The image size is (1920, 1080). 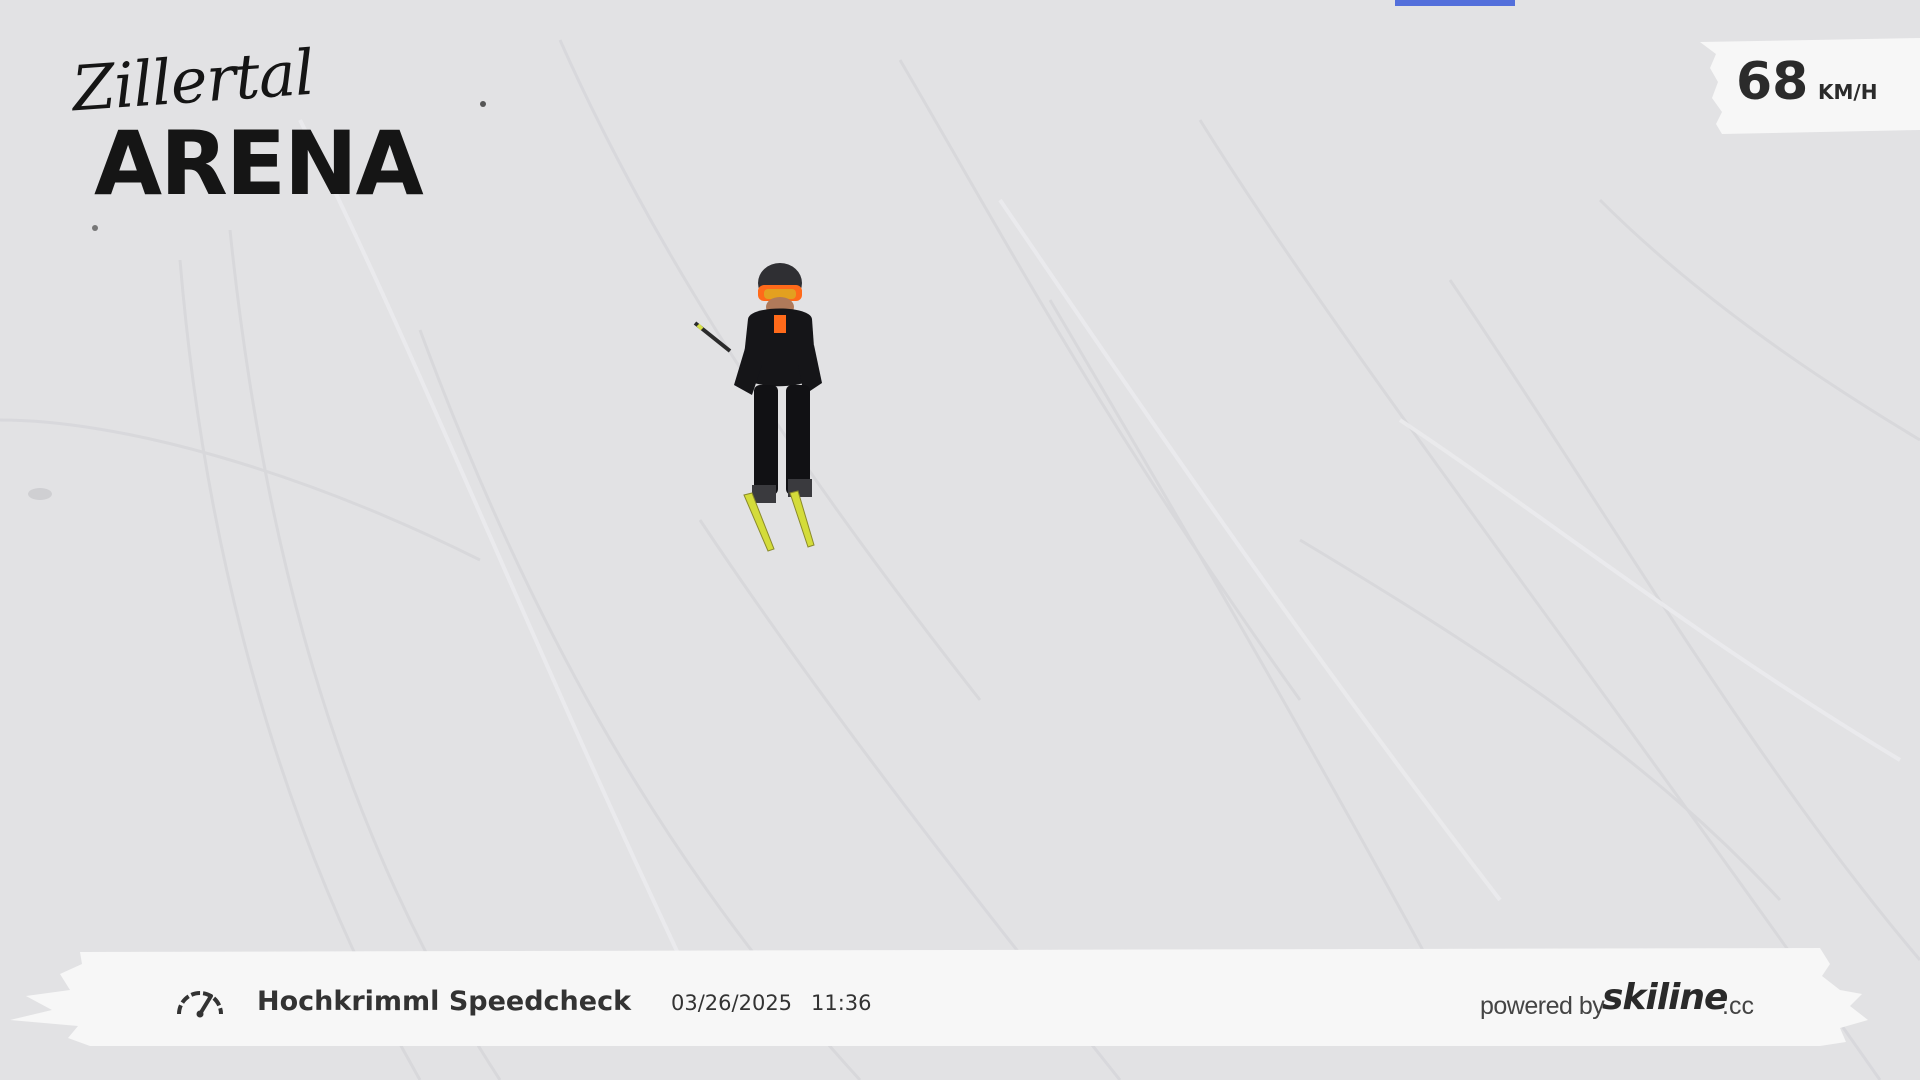 What do you see at coordinates (200, 1004) in the screenshot?
I see `speedometer-icon` at bounding box center [200, 1004].